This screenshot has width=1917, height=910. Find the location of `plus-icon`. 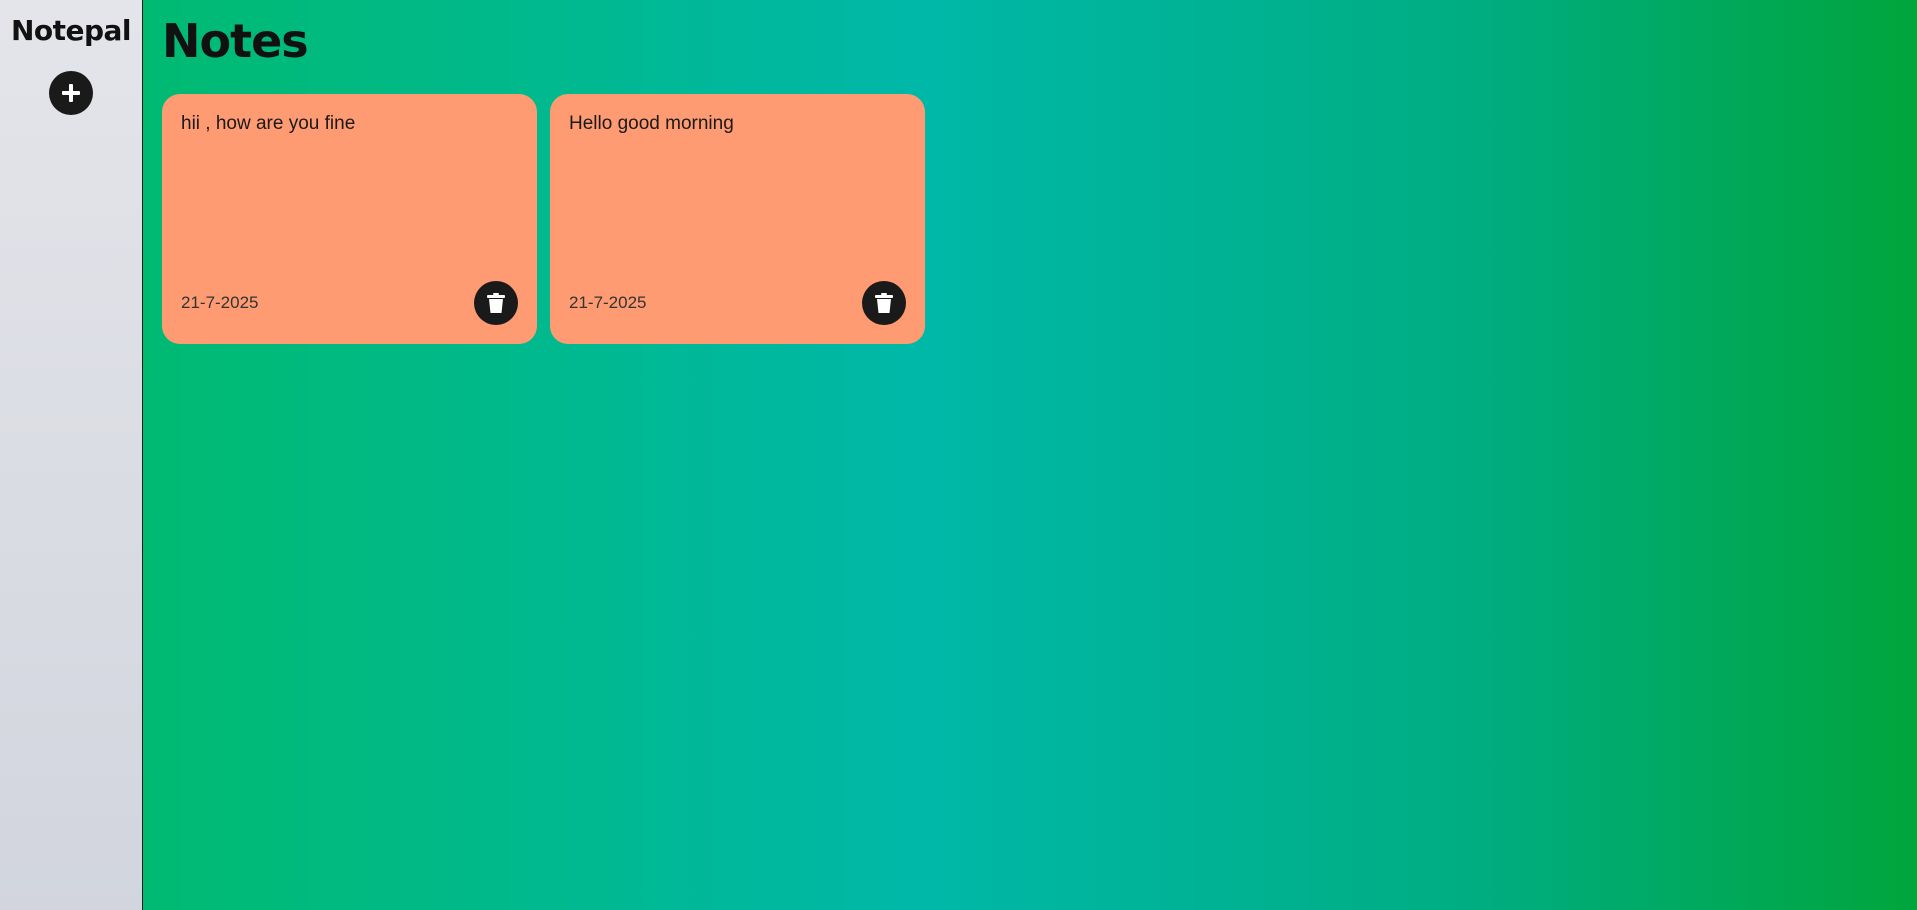

plus-icon is located at coordinates (71, 93).